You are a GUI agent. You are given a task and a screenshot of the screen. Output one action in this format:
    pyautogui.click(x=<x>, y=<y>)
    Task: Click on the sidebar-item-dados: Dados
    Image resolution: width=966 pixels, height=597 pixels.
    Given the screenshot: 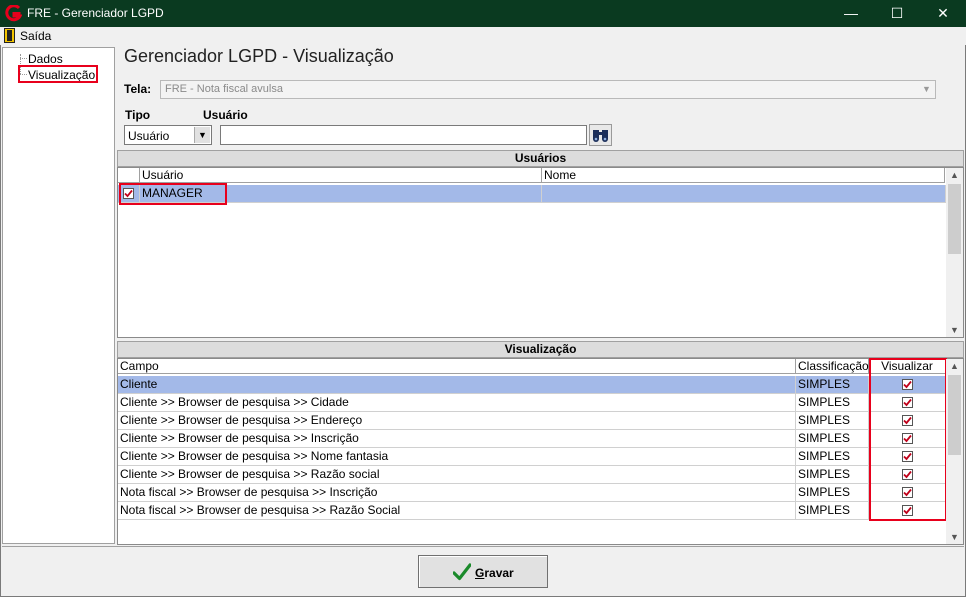 What is the action you would take?
    pyautogui.click(x=45, y=59)
    